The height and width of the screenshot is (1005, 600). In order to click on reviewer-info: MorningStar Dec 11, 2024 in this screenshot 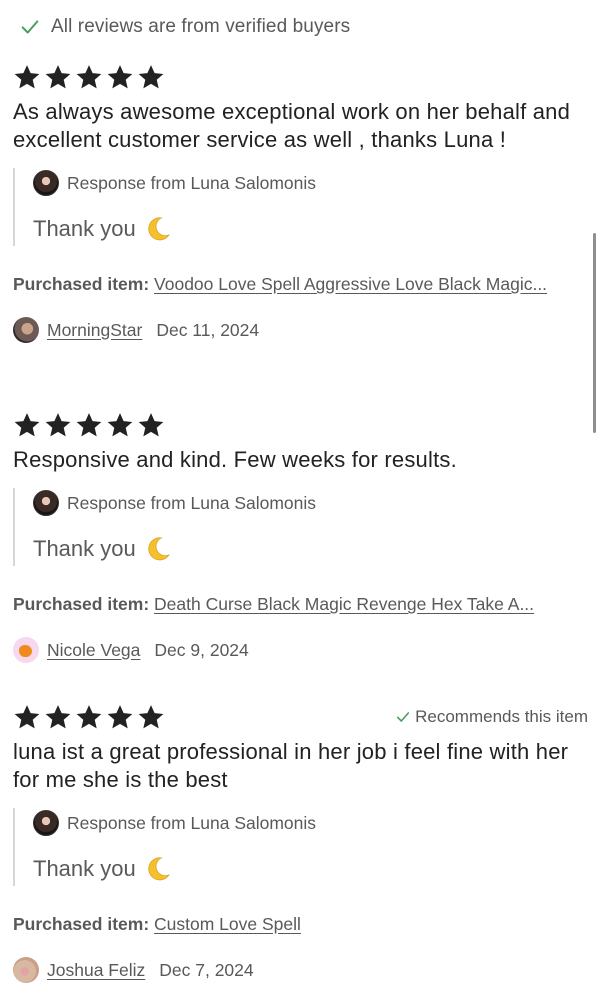, I will do `click(300, 330)`.